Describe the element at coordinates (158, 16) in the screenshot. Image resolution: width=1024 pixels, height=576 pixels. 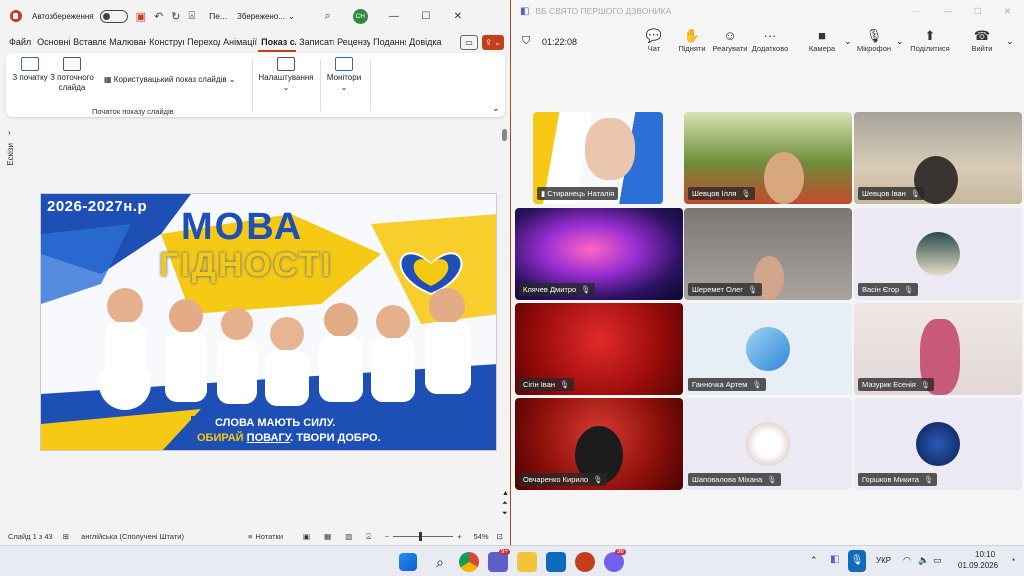
I see `undo-icon: ↶` at that location.